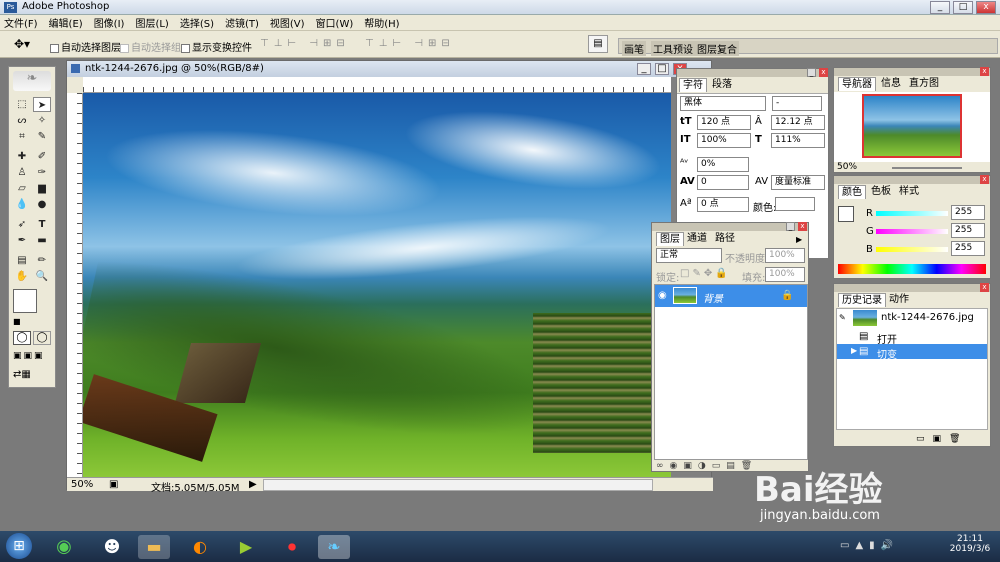  What do you see at coordinates (42, 338) in the screenshot?
I see `quick-mask-icon: ◯` at bounding box center [42, 338].